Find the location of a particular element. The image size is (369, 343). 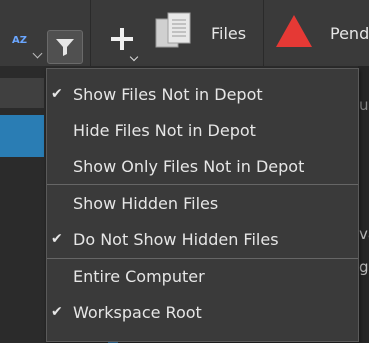

menu-item-show-files-not-in-depot: ✔ Show Files Not in Depot is located at coordinates (202, 95).